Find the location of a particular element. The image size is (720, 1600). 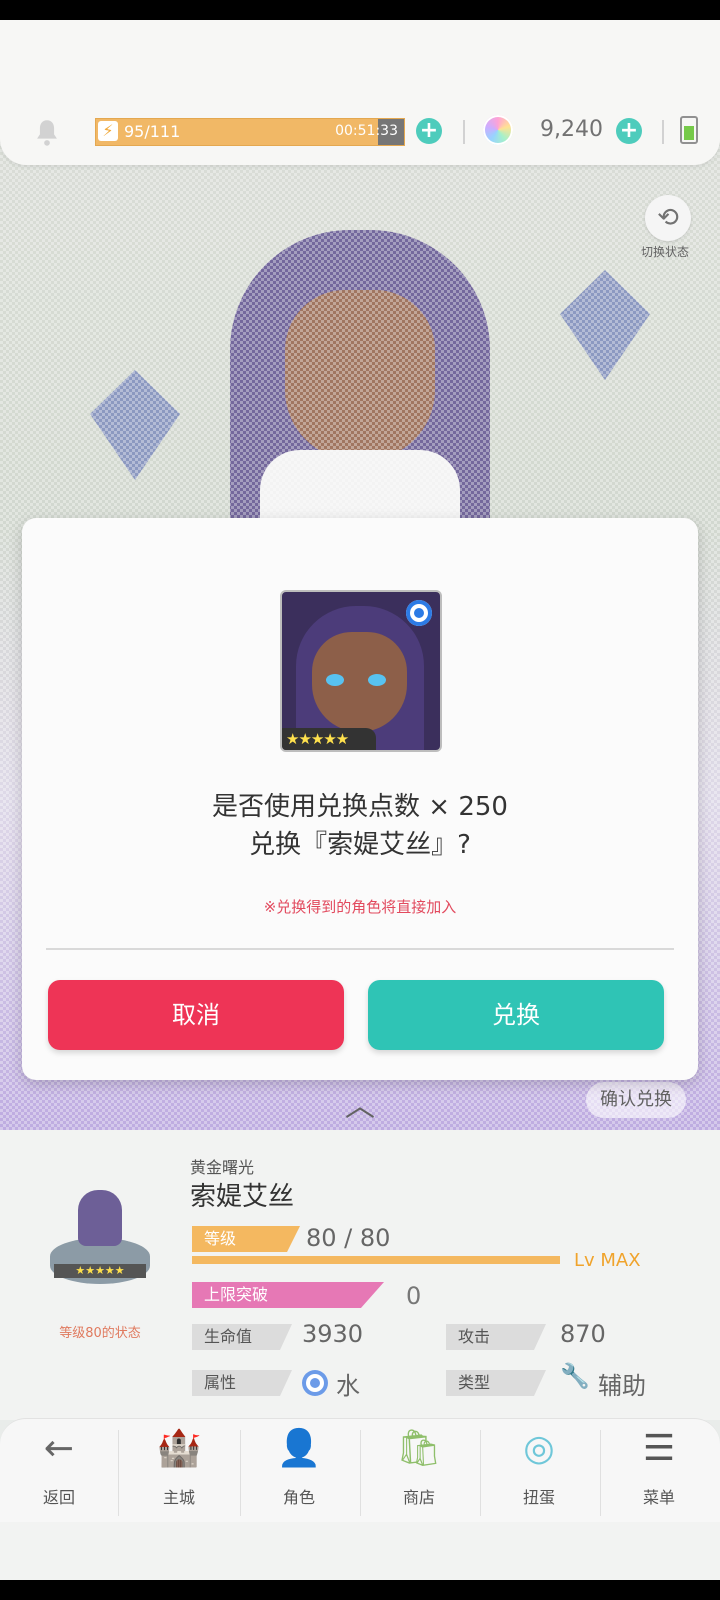

menu-icon: ☰ is located at coordinates (659, 1448).